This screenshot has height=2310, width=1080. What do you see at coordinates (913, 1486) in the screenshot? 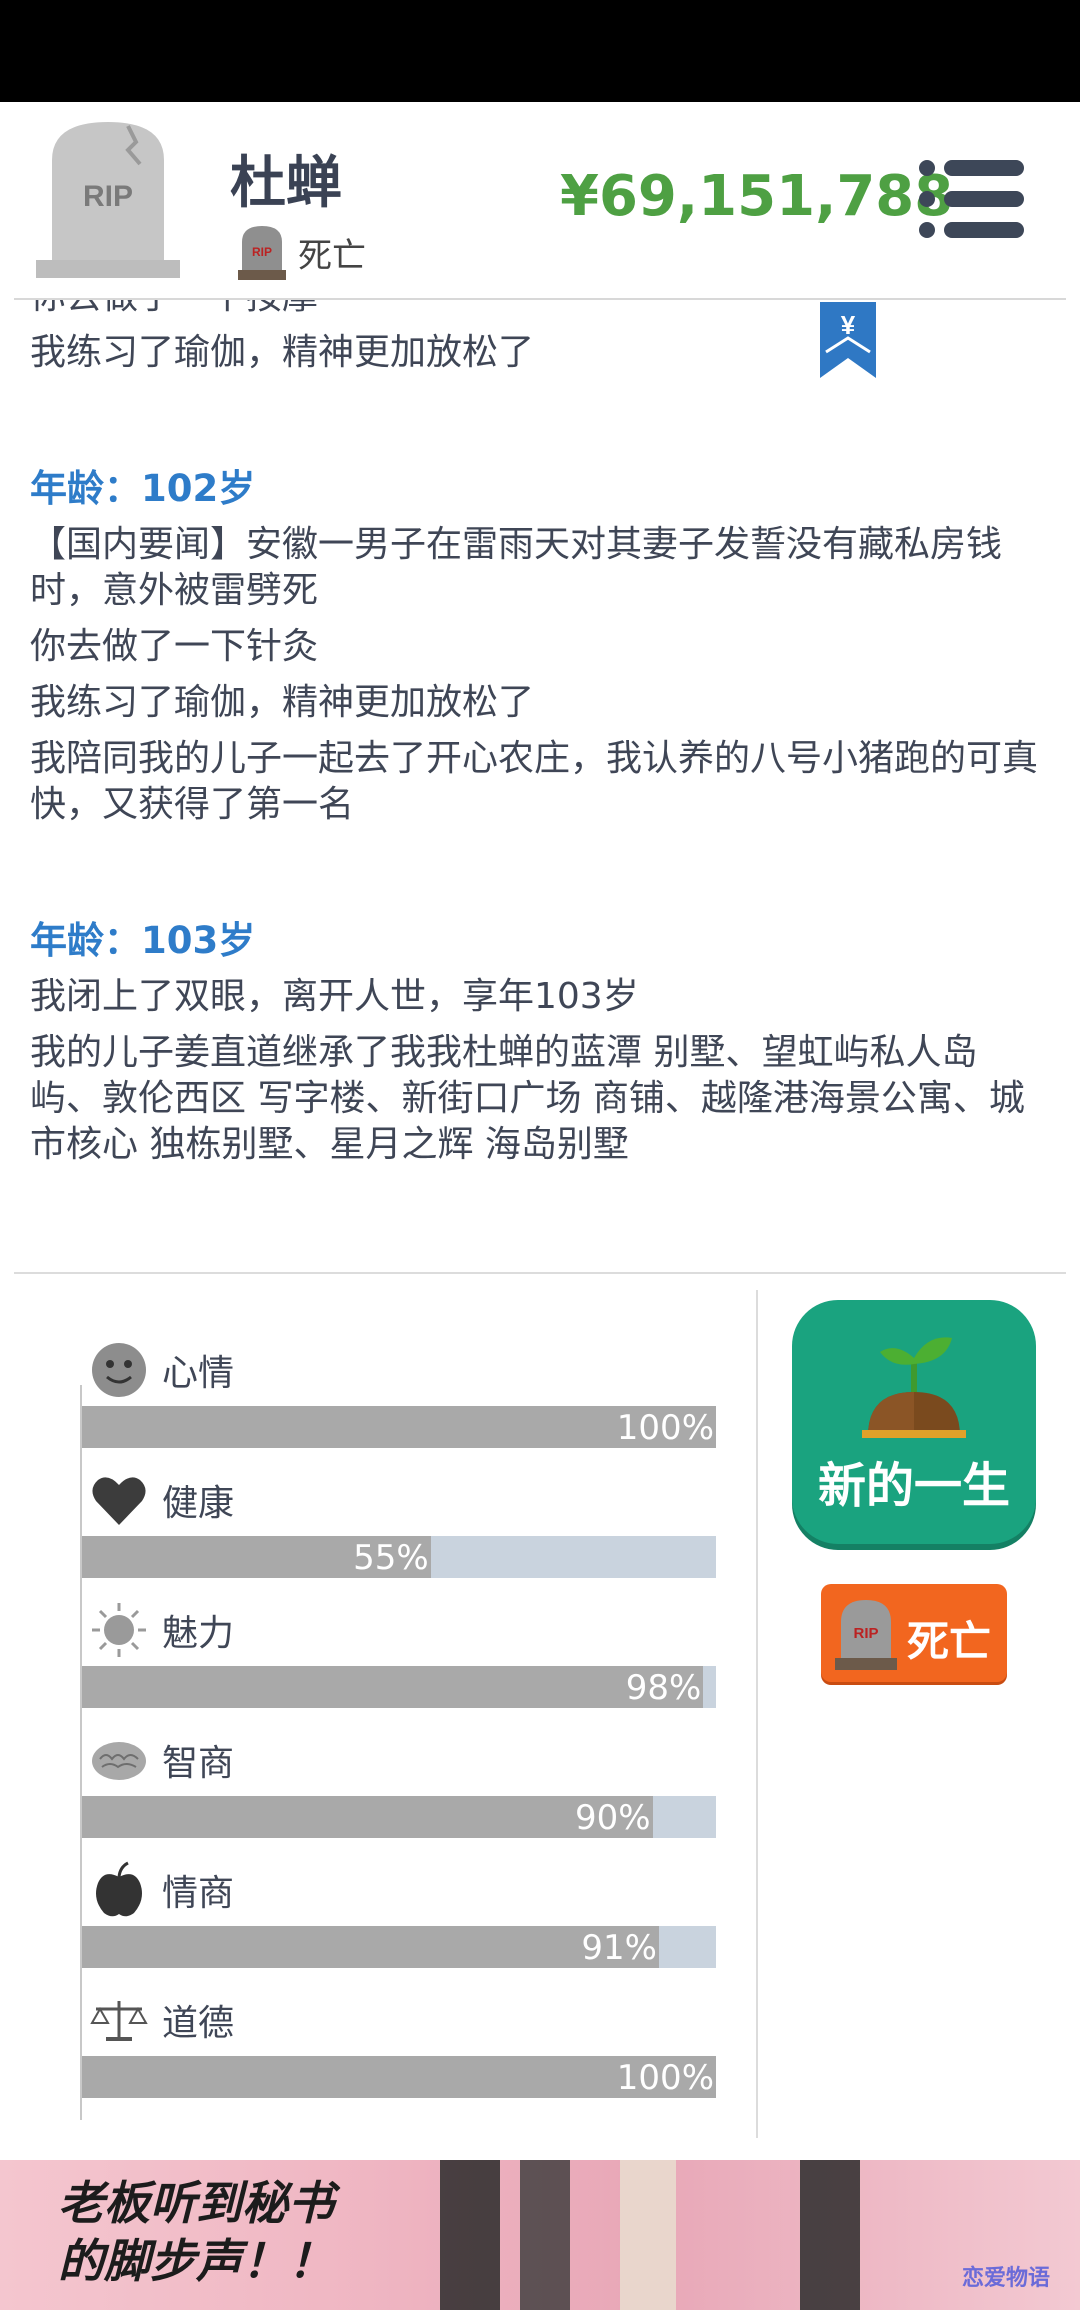
I see `new-life-label: 新的一生` at bounding box center [913, 1486].